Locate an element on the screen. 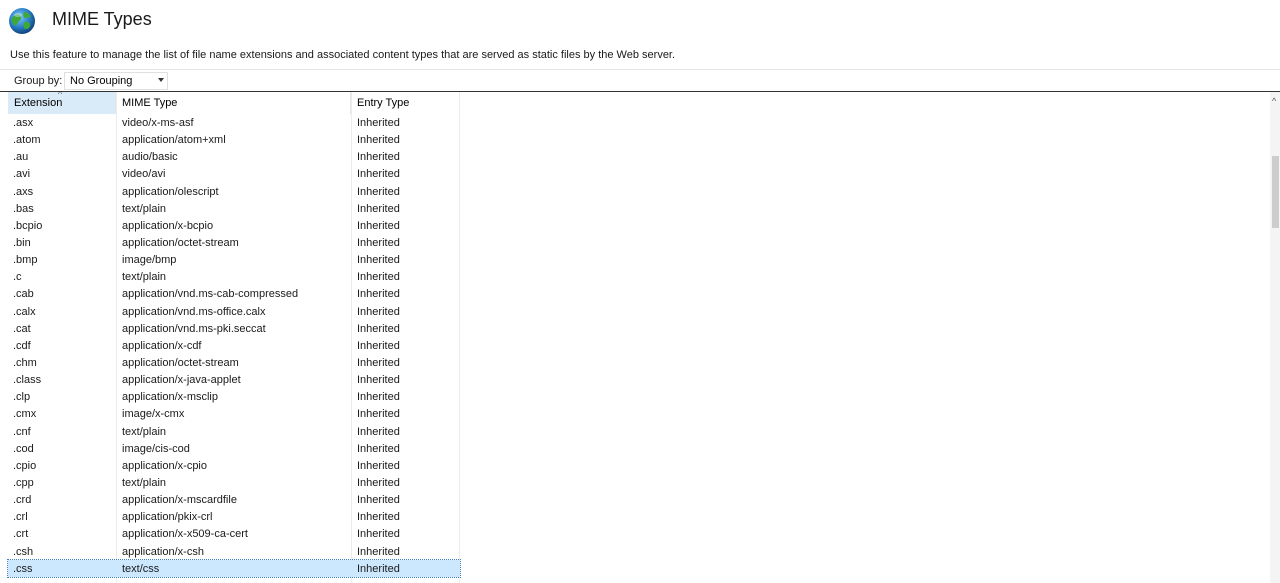 This screenshot has height=583, width=1280. cell-ext: .cpp is located at coordinates (23, 482).